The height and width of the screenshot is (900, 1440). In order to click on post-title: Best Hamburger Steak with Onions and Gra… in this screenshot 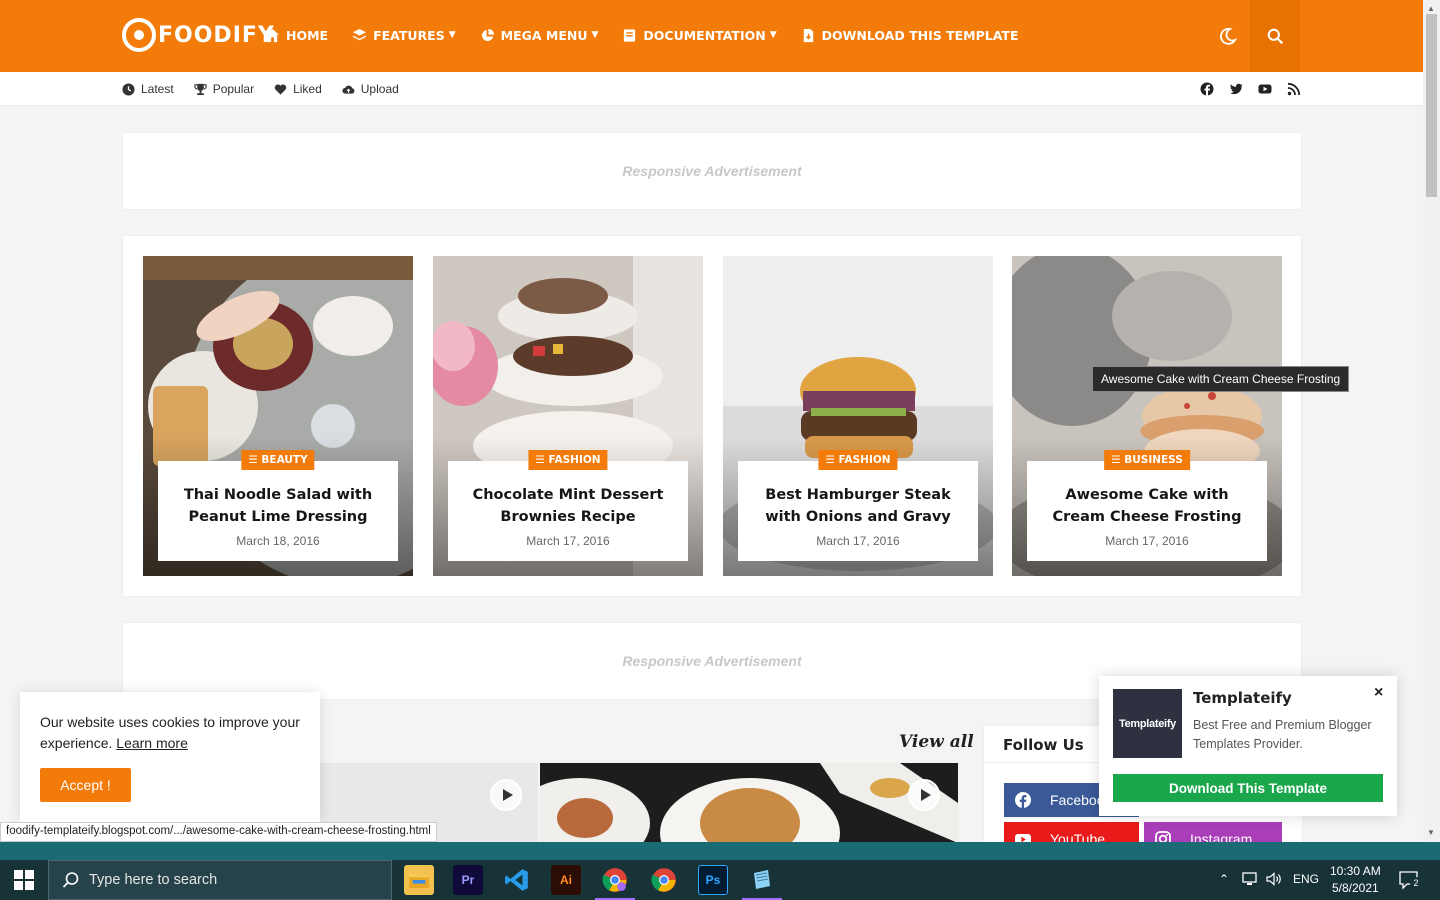, I will do `click(858, 506)`.